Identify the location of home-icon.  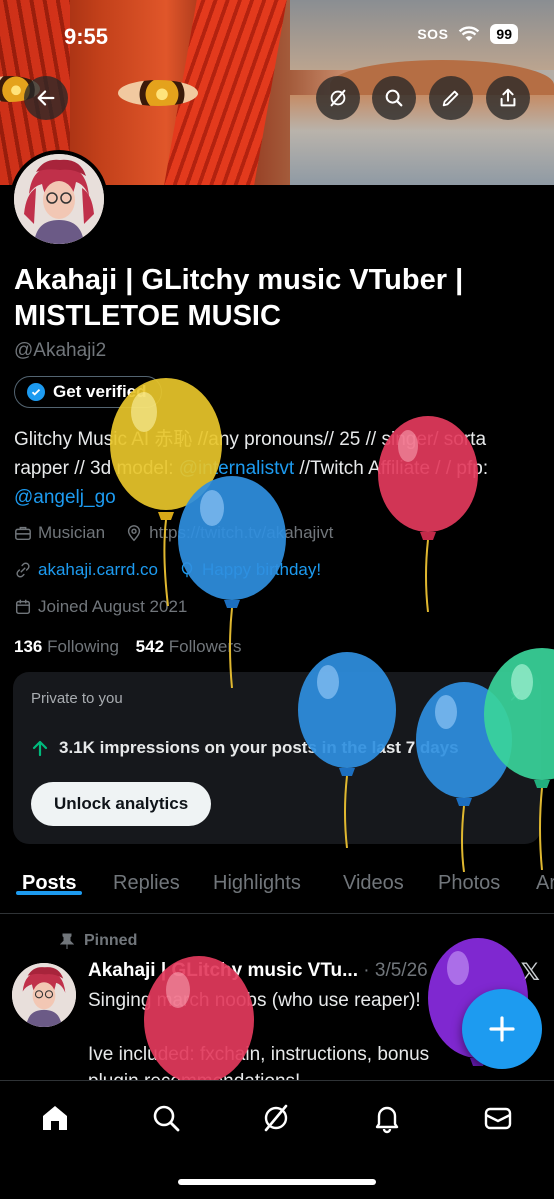
(55, 1118).